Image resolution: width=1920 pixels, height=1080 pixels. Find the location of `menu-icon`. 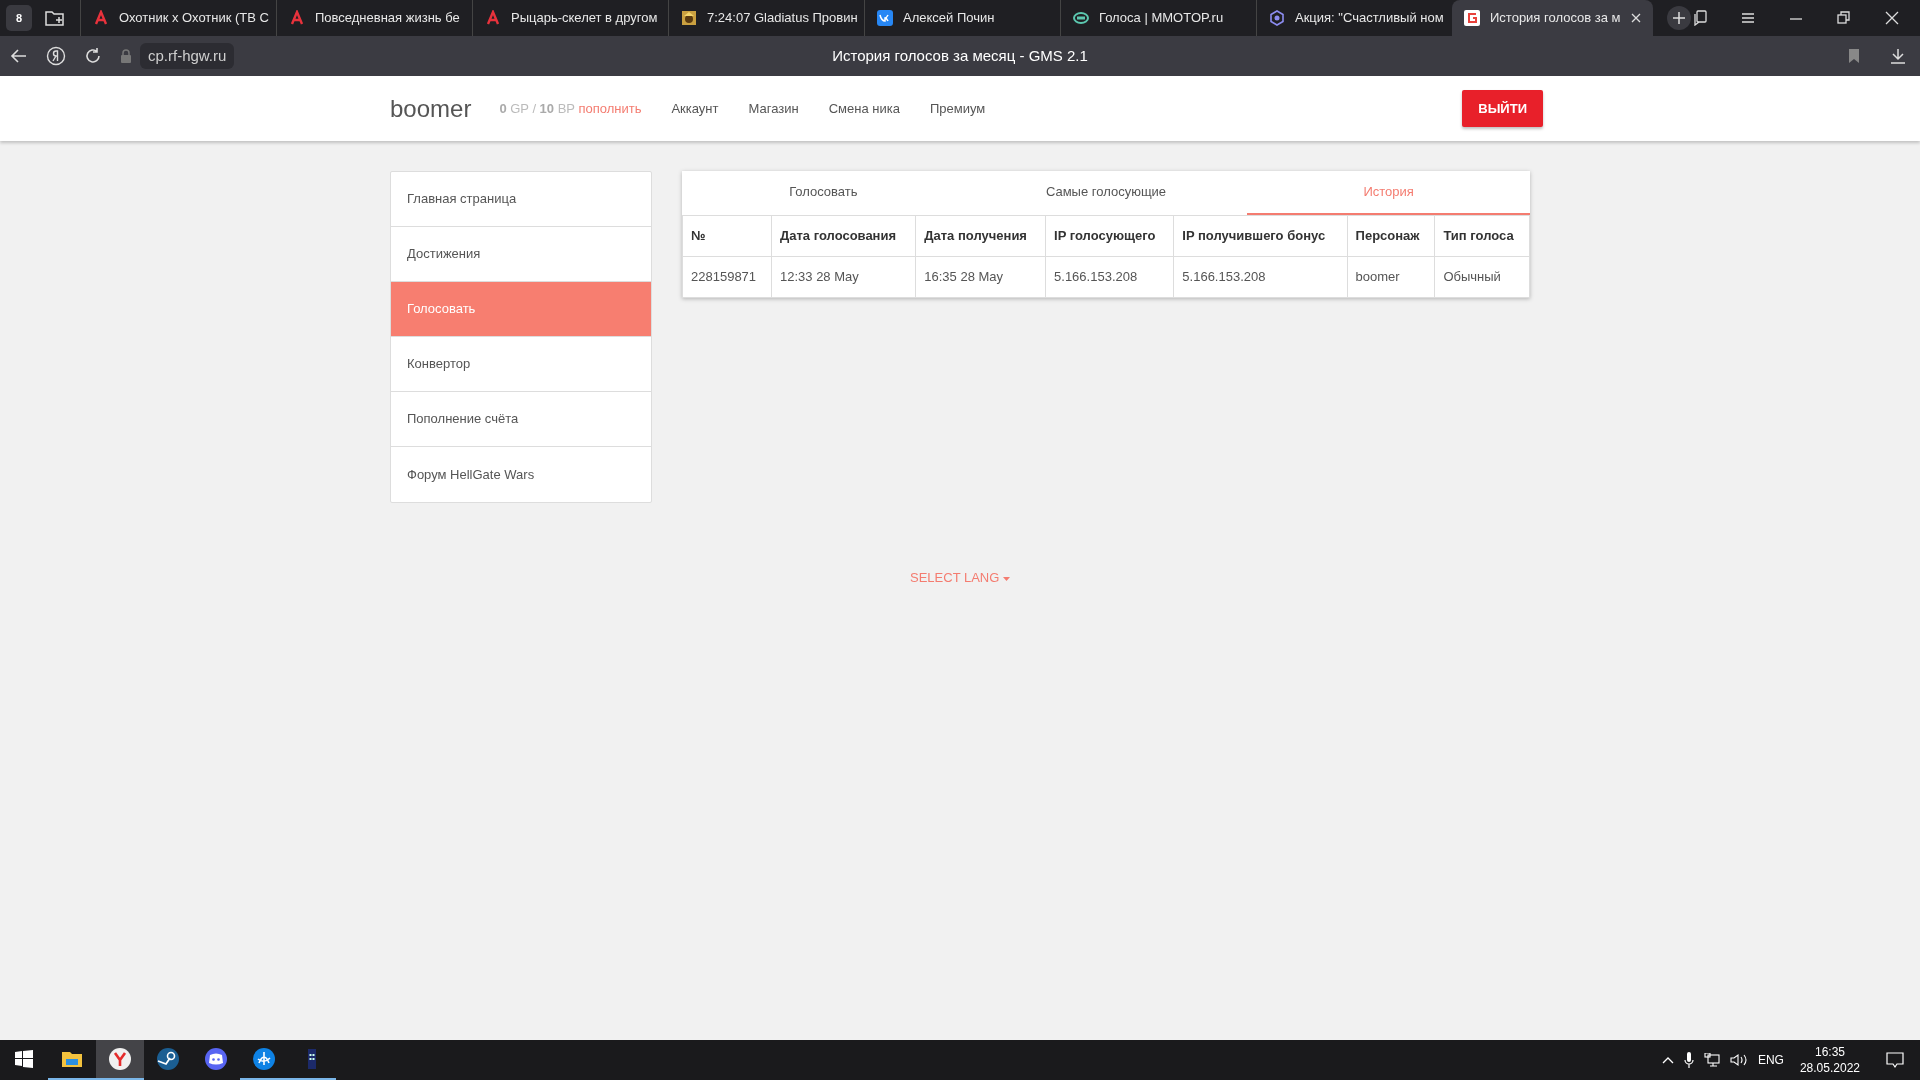

menu-icon is located at coordinates (1748, 18).